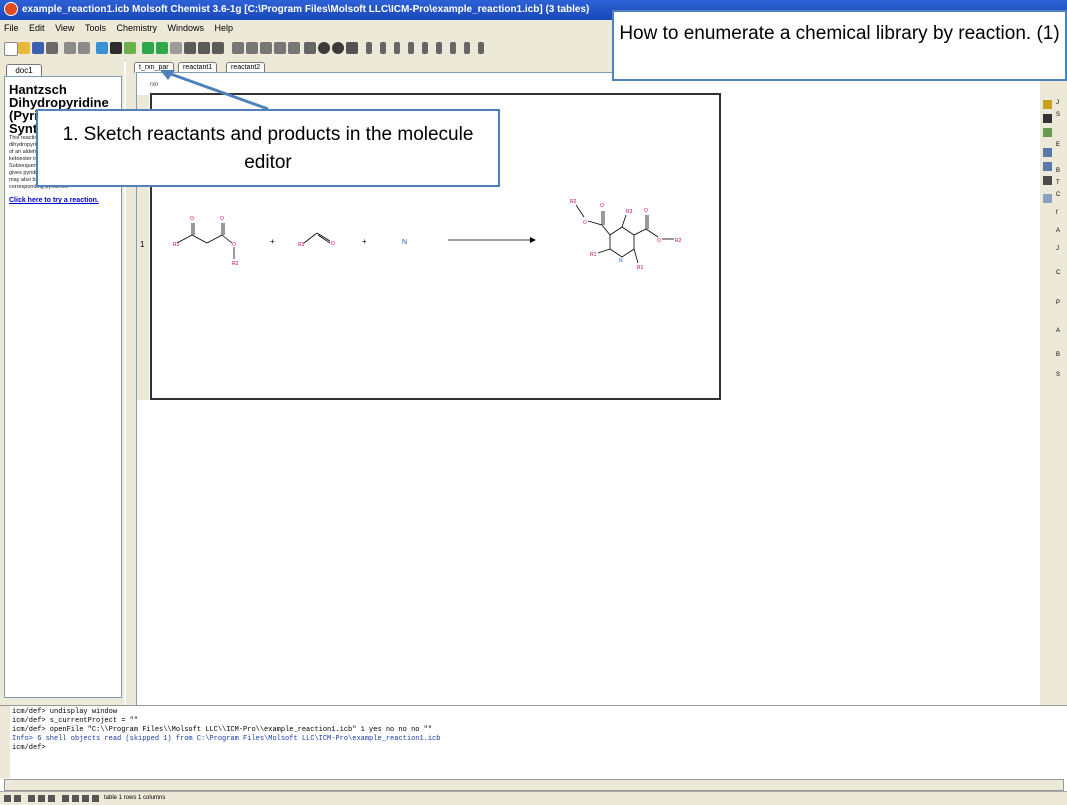  Describe the element at coordinates (334, 66) in the screenshot. I see `table-tabs: t_rxn_par reactant1 reactant2` at that location.